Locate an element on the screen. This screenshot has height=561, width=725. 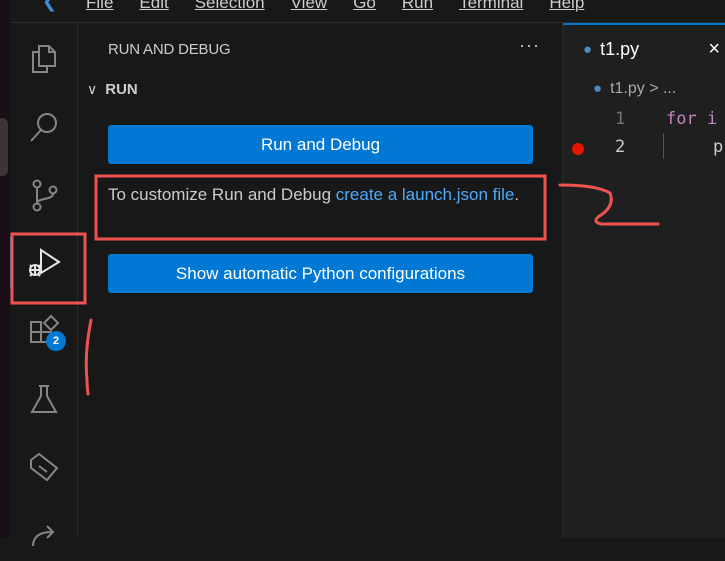
menu-file: File is located at coordinates (99, 5).